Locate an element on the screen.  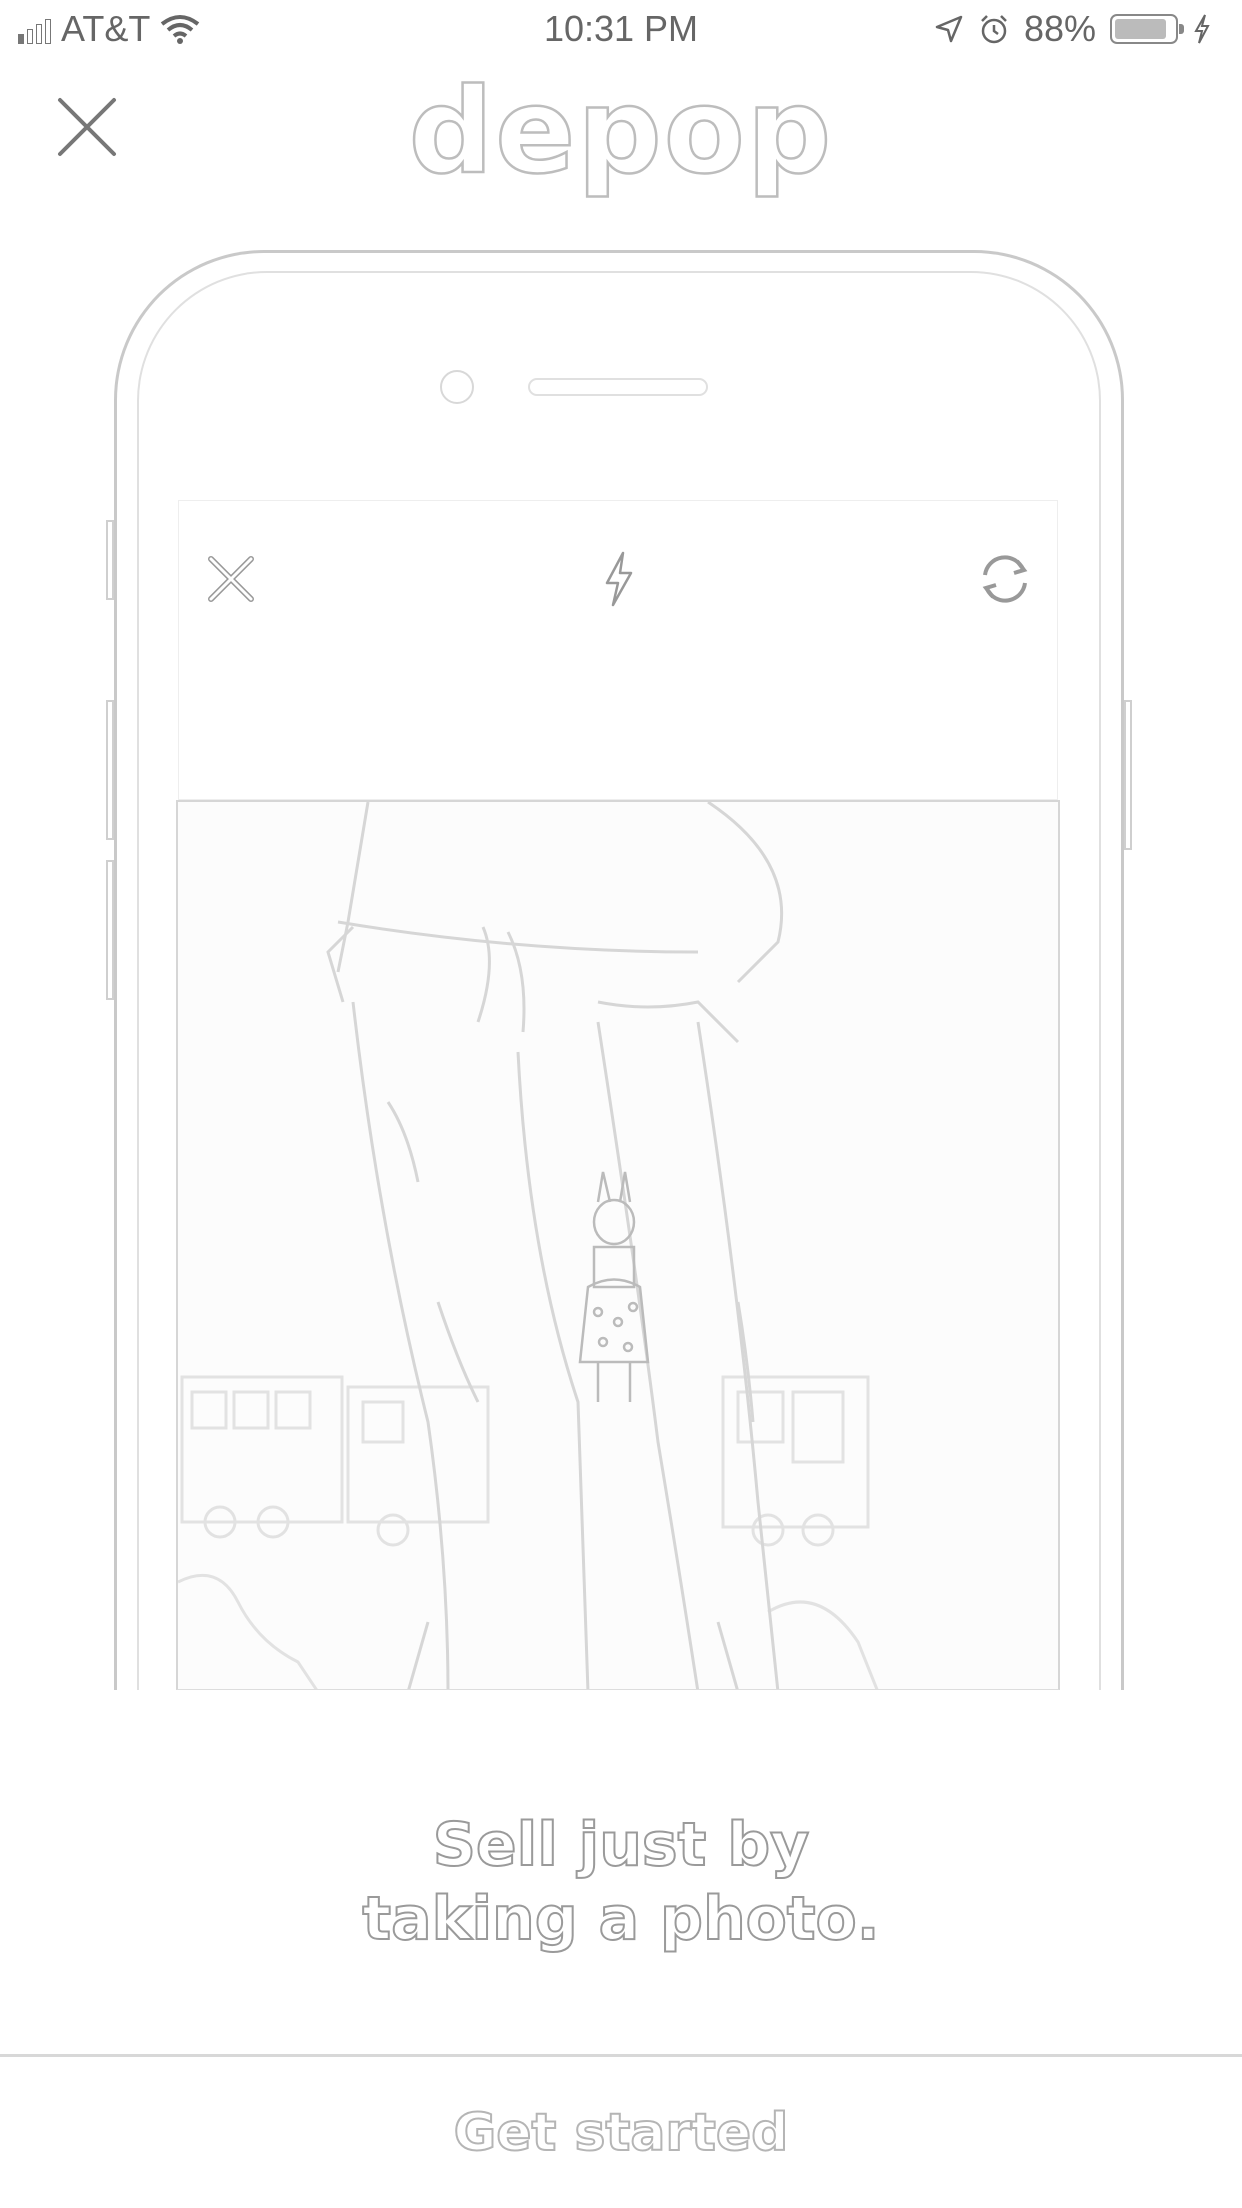
flash-button is located at coordinates (619, 579).